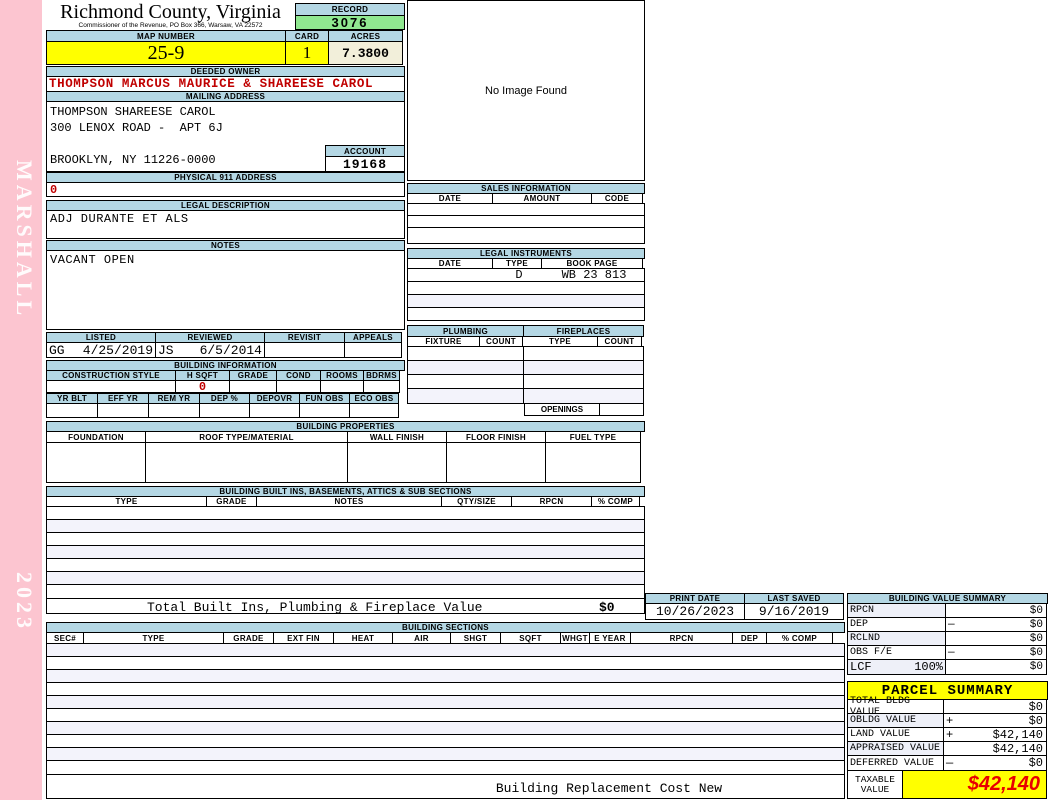 Image resolution: width=1050 pixels, height=800 pixels. I want to click on parcel-row: LAND VALUE + $42,140, so click(947, 734).